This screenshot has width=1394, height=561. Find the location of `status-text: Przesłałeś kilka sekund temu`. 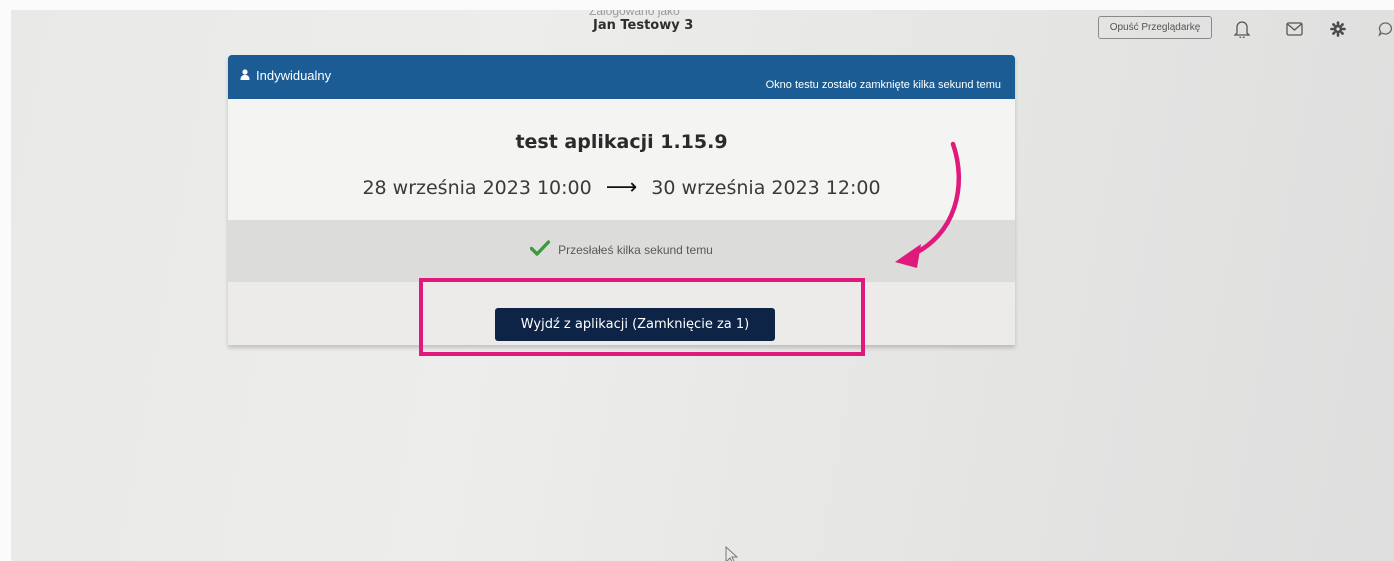

status-text: Przesłałeś kilka sekund temu is located at coordinates (635, 249).